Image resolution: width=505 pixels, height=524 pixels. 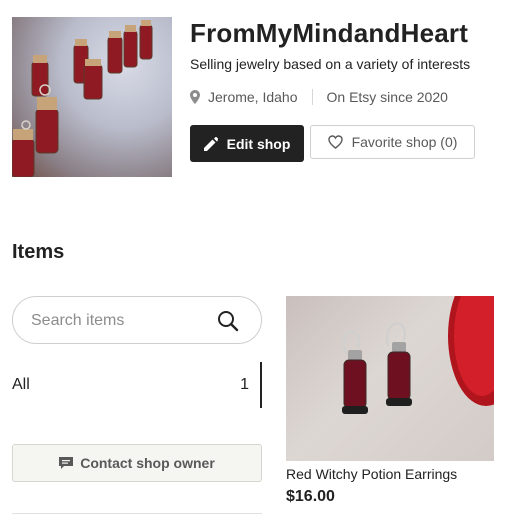 What do you see at coordinates (335, 142) in the screenshot?
I see `heart-icon` at bounding box center [335, 142].